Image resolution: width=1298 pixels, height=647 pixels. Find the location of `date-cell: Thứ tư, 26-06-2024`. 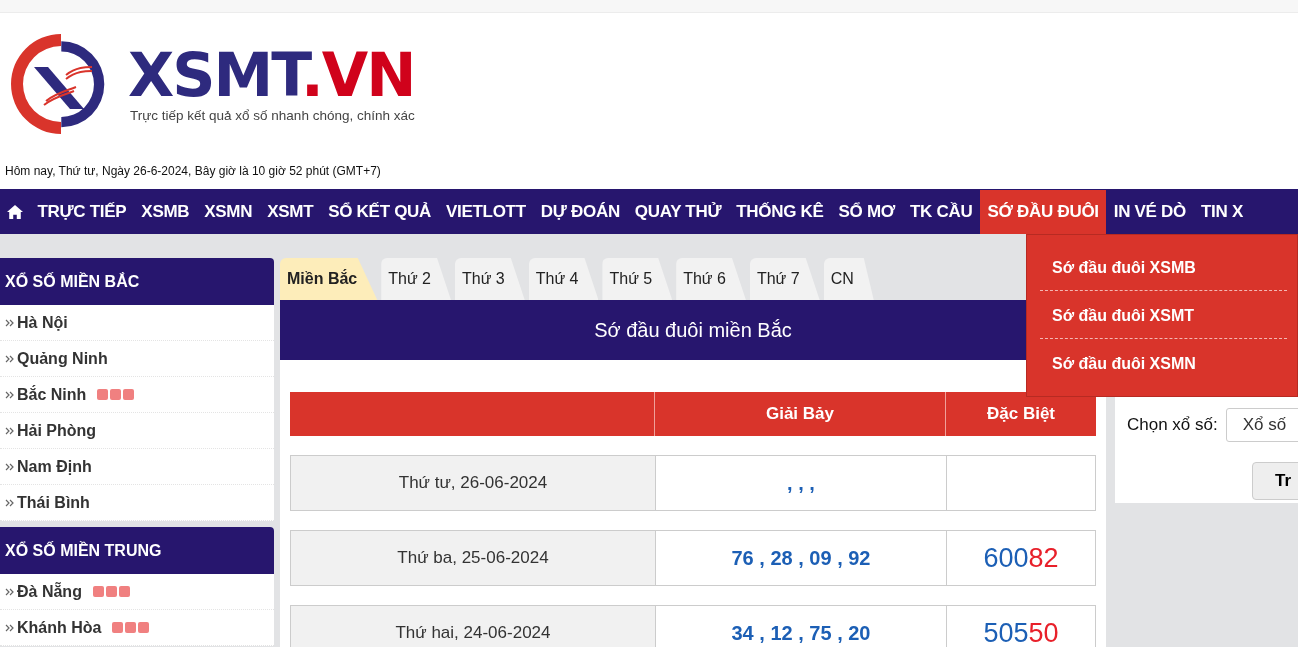

date-cell: Thứ tư, 26-06-2024 is located at coordinates (473, 483).